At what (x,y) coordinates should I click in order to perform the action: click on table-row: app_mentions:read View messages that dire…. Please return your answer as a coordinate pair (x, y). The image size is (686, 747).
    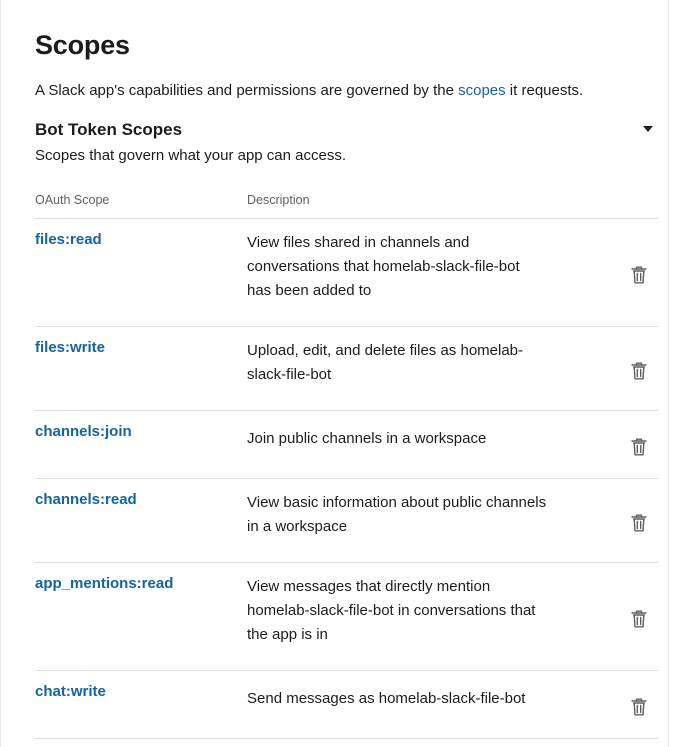
    Looking at the image, I should click on (346, 617).